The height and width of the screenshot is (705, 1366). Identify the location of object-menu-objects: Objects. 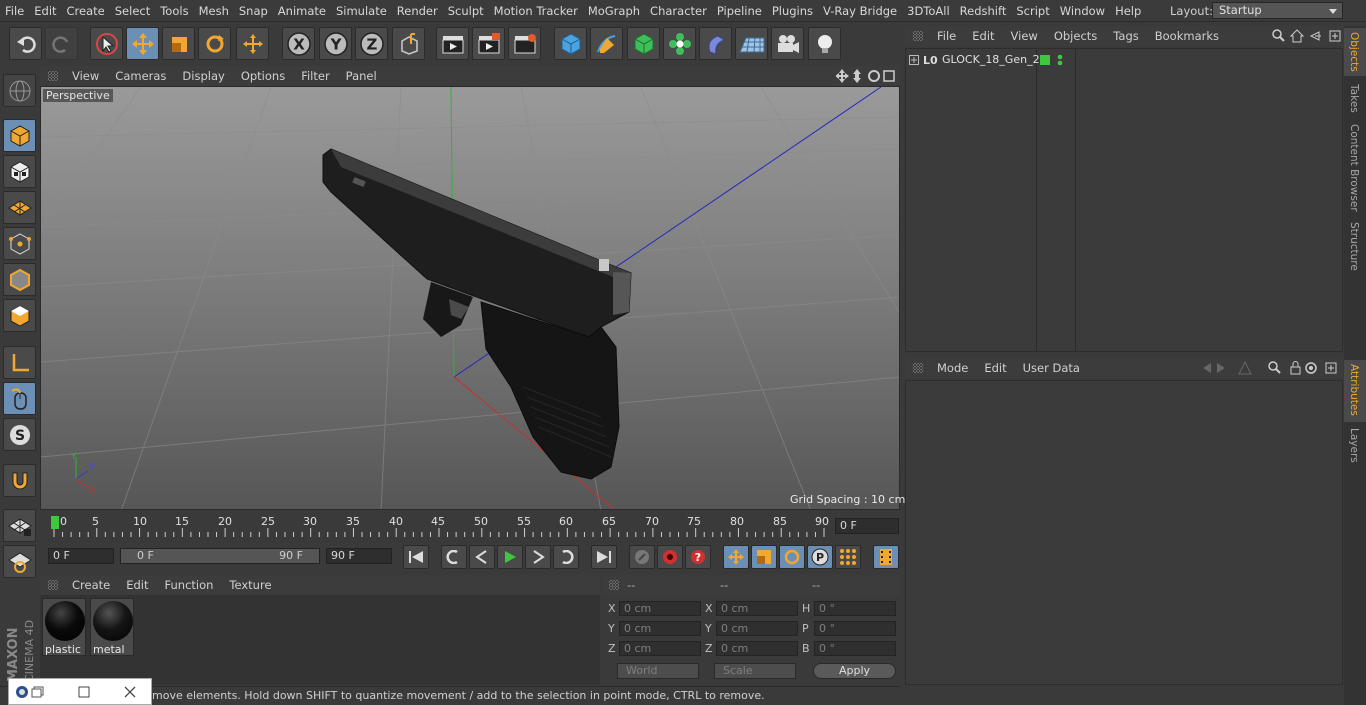
(1075, 36).